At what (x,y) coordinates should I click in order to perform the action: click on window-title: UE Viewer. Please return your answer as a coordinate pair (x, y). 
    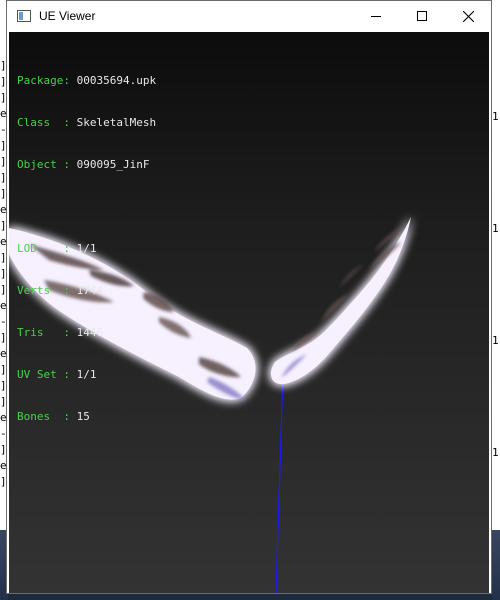
    Looking at the image, I should click on (67, 16).